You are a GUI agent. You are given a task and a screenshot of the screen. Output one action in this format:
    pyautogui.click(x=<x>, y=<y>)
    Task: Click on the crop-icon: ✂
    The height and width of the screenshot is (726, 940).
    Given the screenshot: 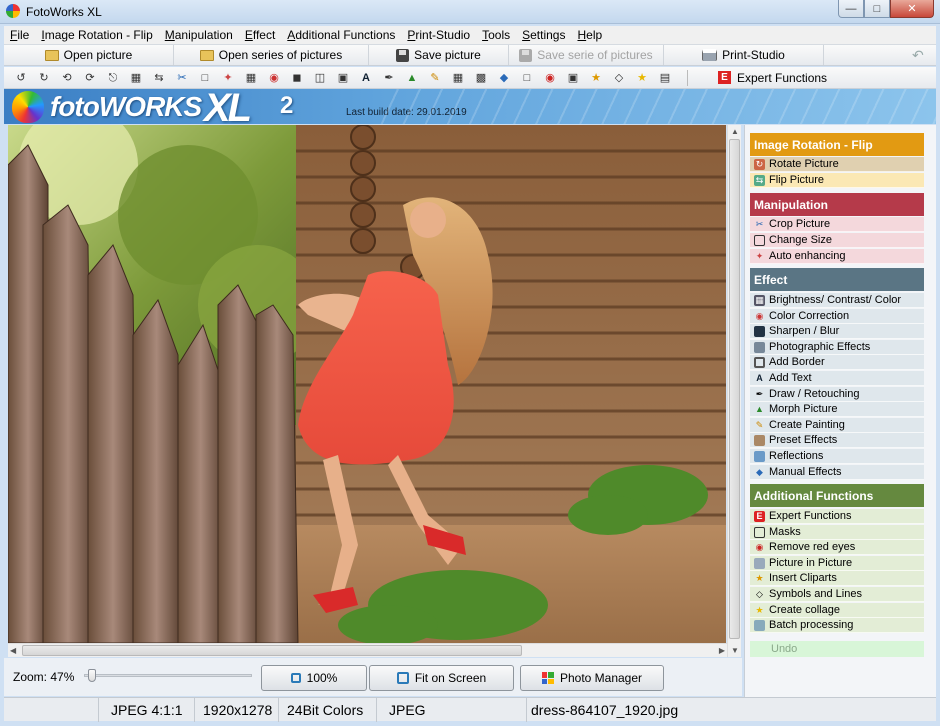 What is the action you would take?
    pyautogui.click(x=182, y=78)
    